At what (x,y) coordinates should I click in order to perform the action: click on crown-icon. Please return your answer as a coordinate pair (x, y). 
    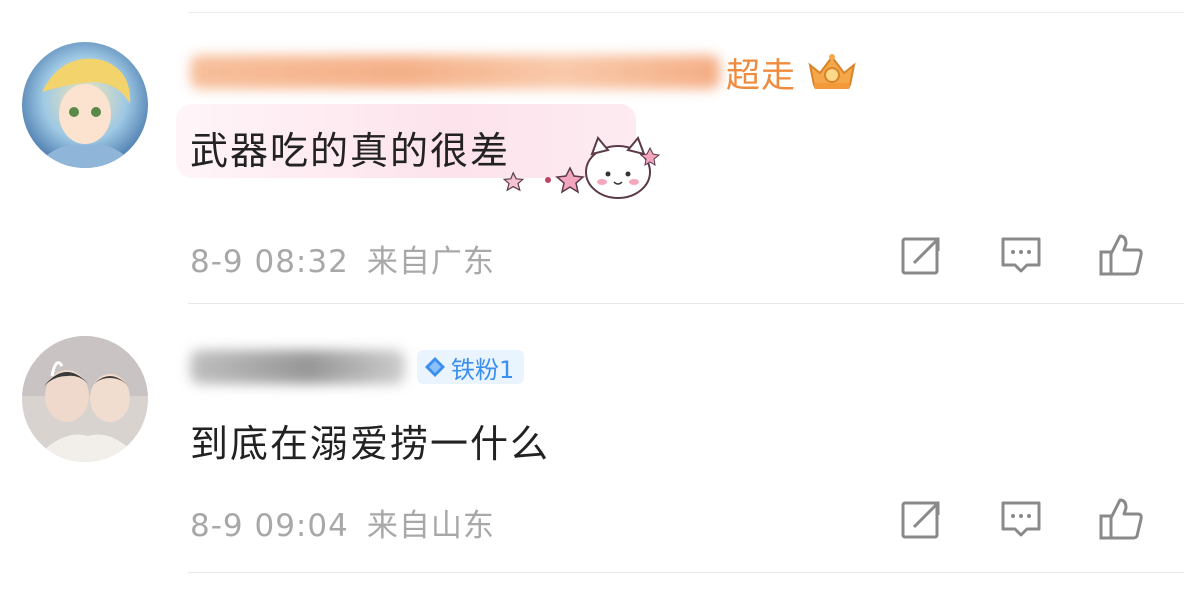
    Looking at the image, I should click on (832, 71).